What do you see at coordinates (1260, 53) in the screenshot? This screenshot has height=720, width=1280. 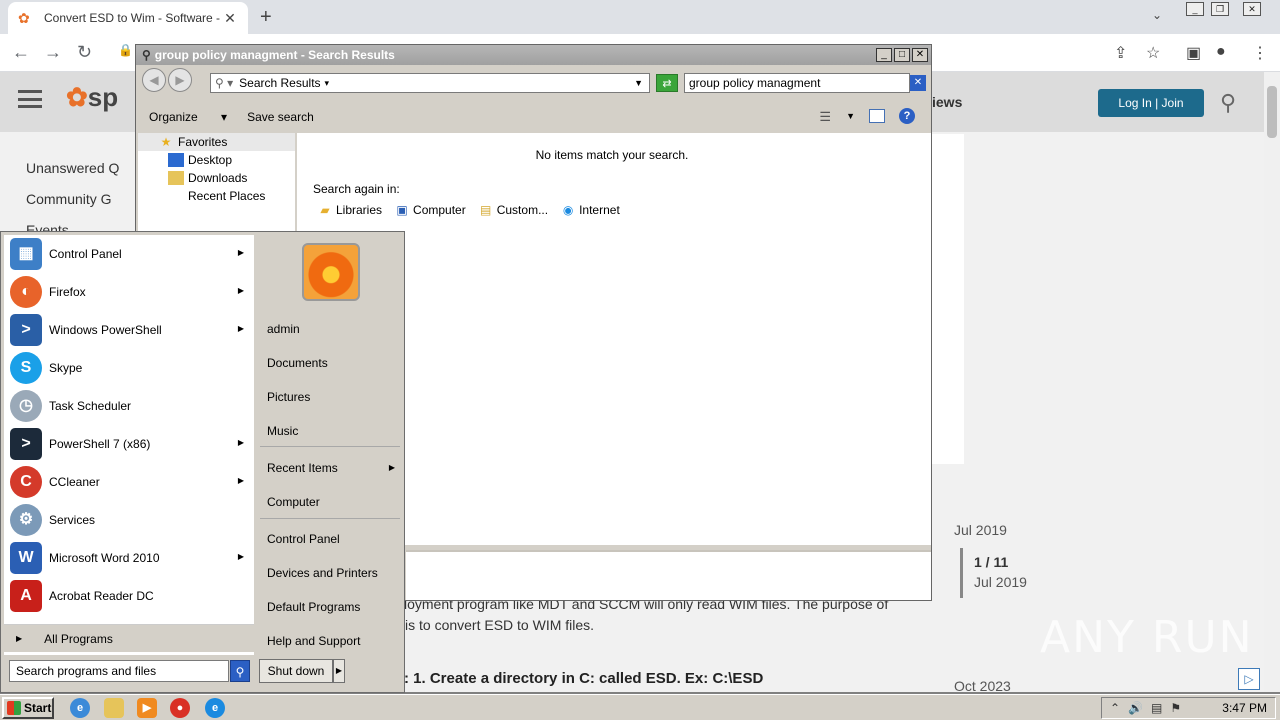 I see `browser-menu-icon: ⋮` at bounding box center [1260, 53].